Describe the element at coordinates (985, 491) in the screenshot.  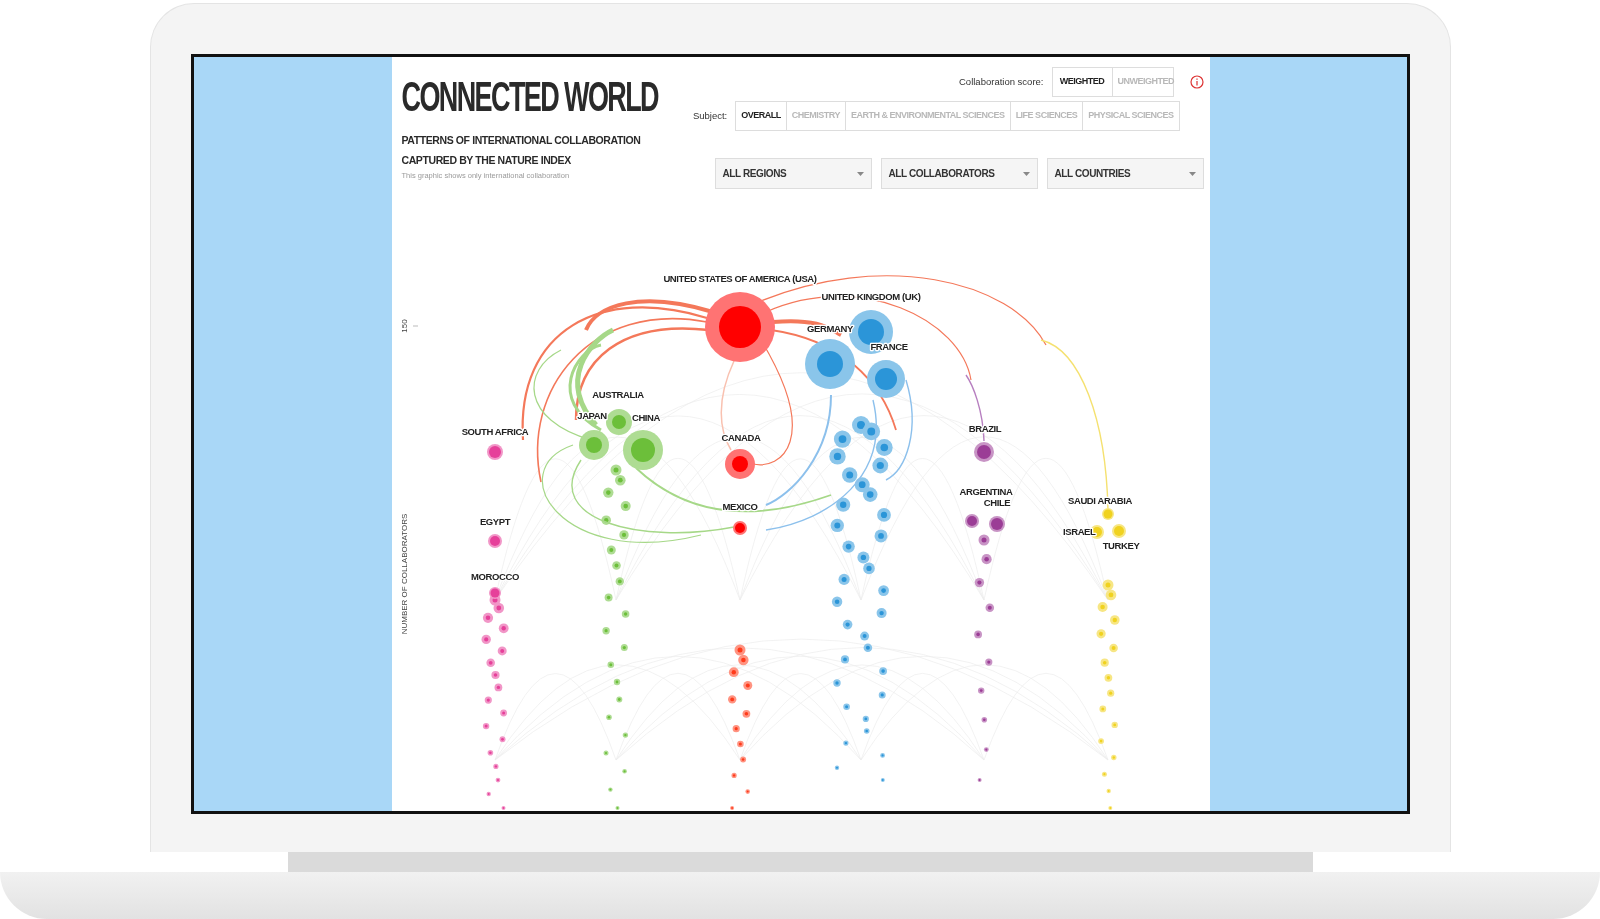
I see `country-label: ARGENTINA` at that location.